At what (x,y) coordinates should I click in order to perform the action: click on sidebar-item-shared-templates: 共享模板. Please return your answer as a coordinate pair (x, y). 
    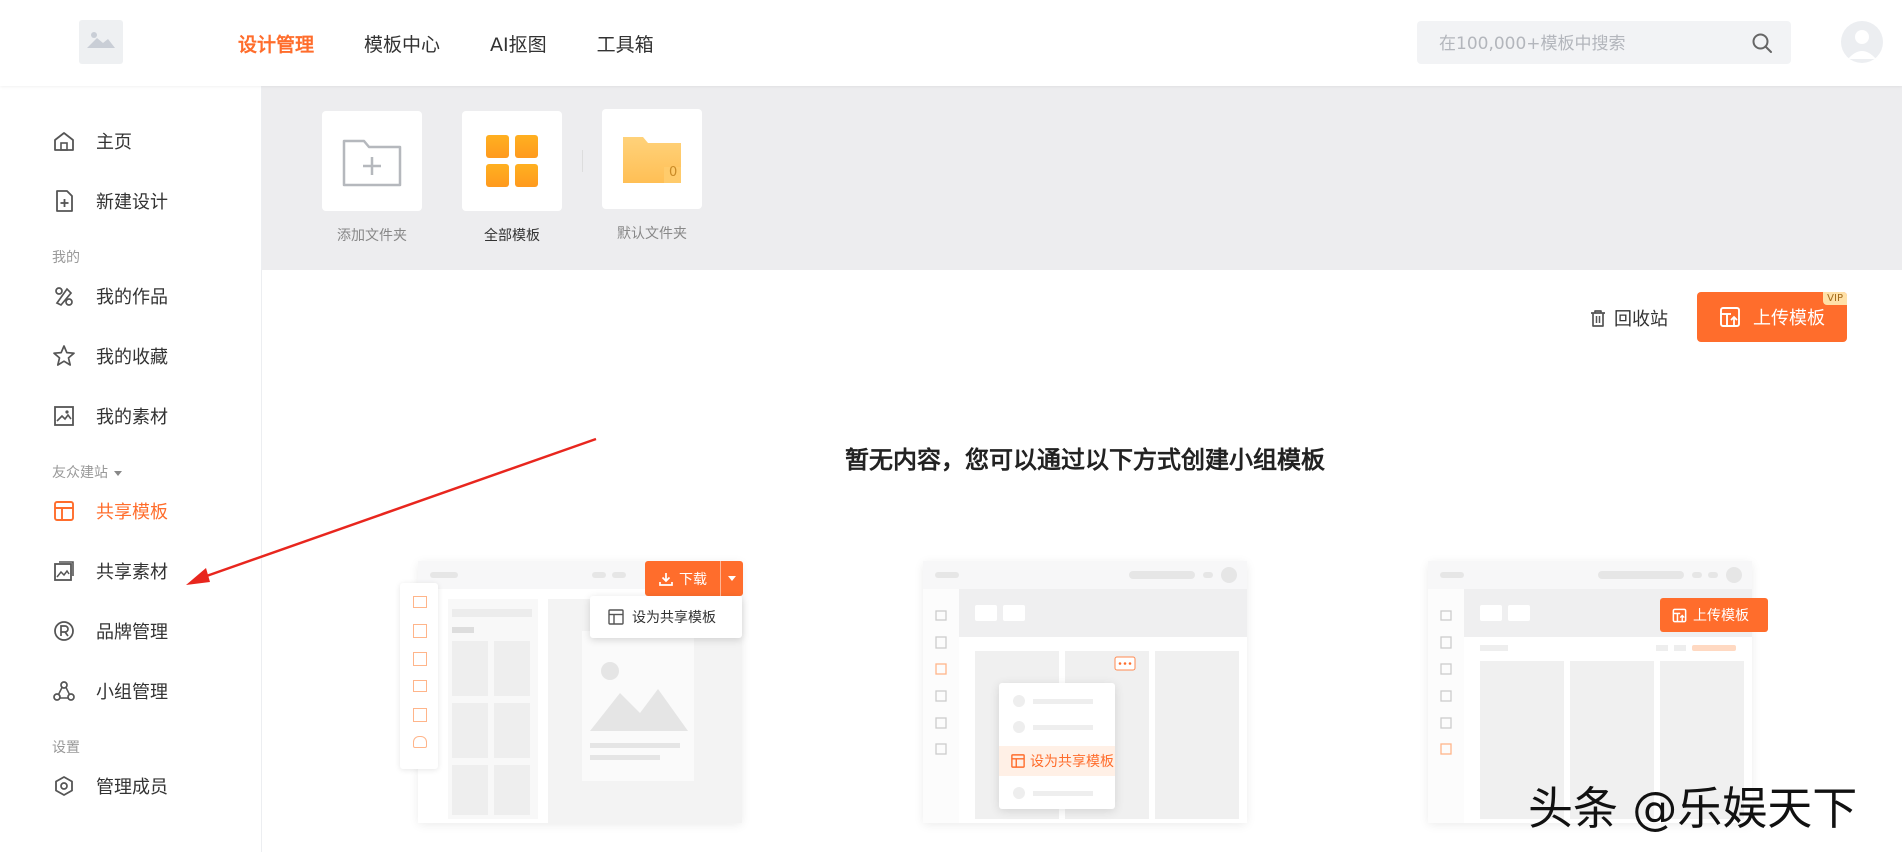
    Looking at the image, I should click on (110, 511).